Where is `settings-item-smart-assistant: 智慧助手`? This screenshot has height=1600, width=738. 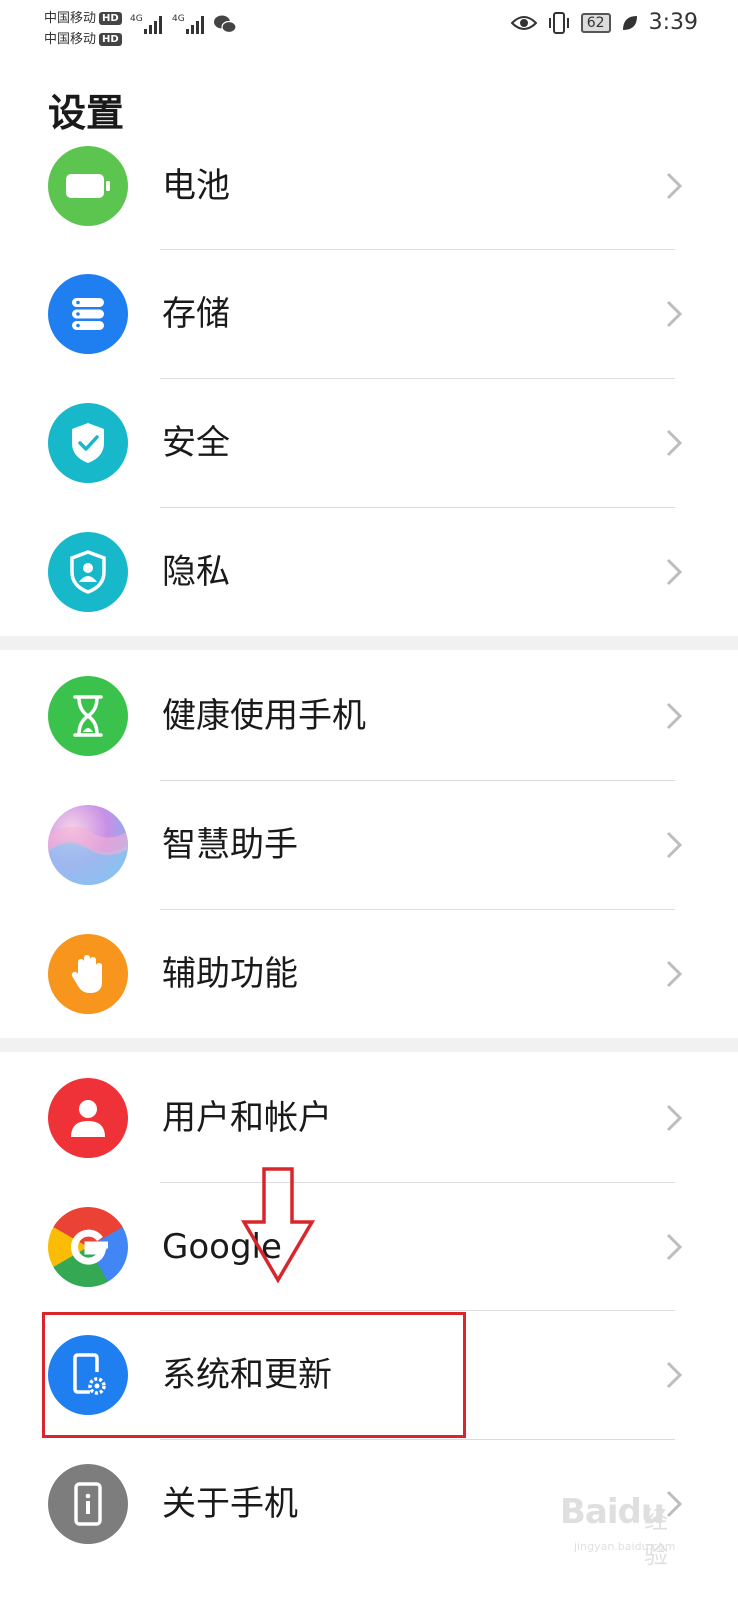
settings-item-smart-assistant: 智慧助手 is located at coordinates (369, 845).